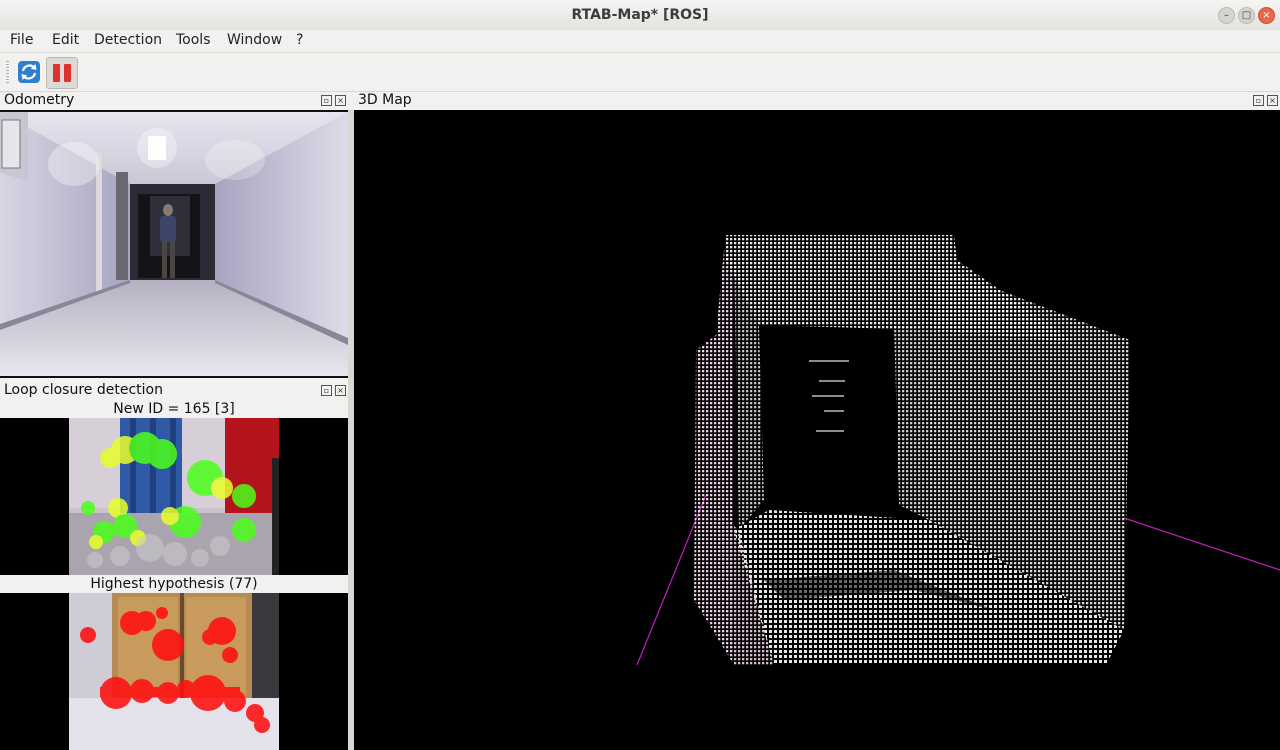  What do you see at coordinates (175, 391) in the screenshot?
I see `loop-closure-dock-header: Loop closure detection ▫ ×` at bounding box center [175, 391].